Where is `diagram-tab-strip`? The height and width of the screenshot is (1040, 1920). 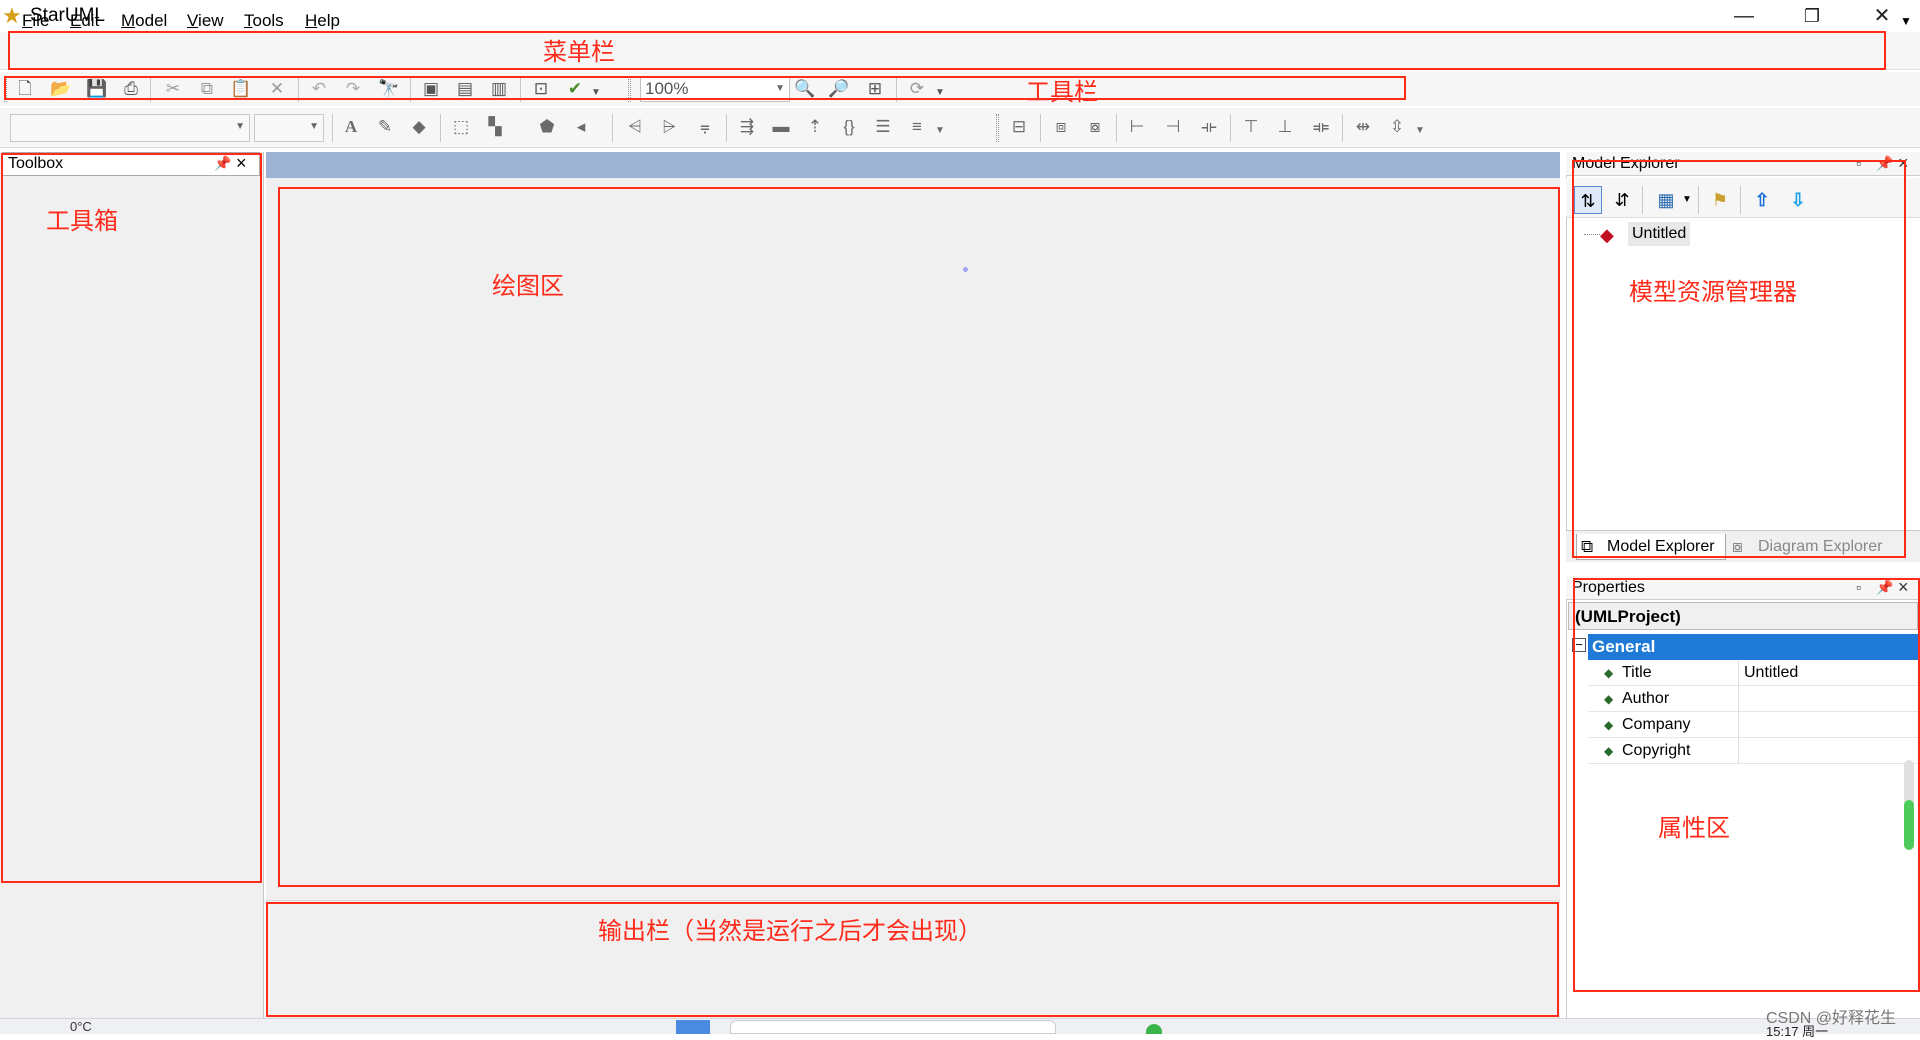 diagram-tab-strip is located at coordinates (913, 165).